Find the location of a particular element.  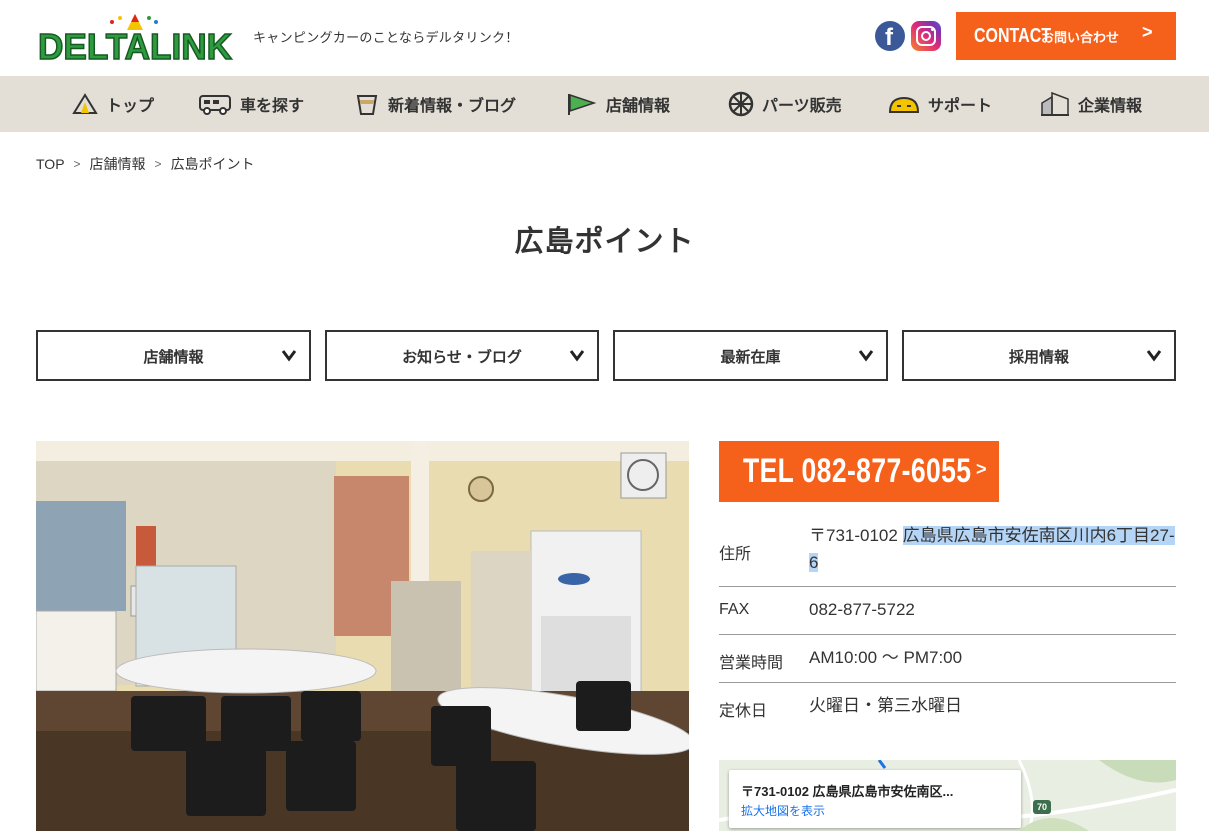

nav-item-label: 車を探す is located at coordinates (272, 106).